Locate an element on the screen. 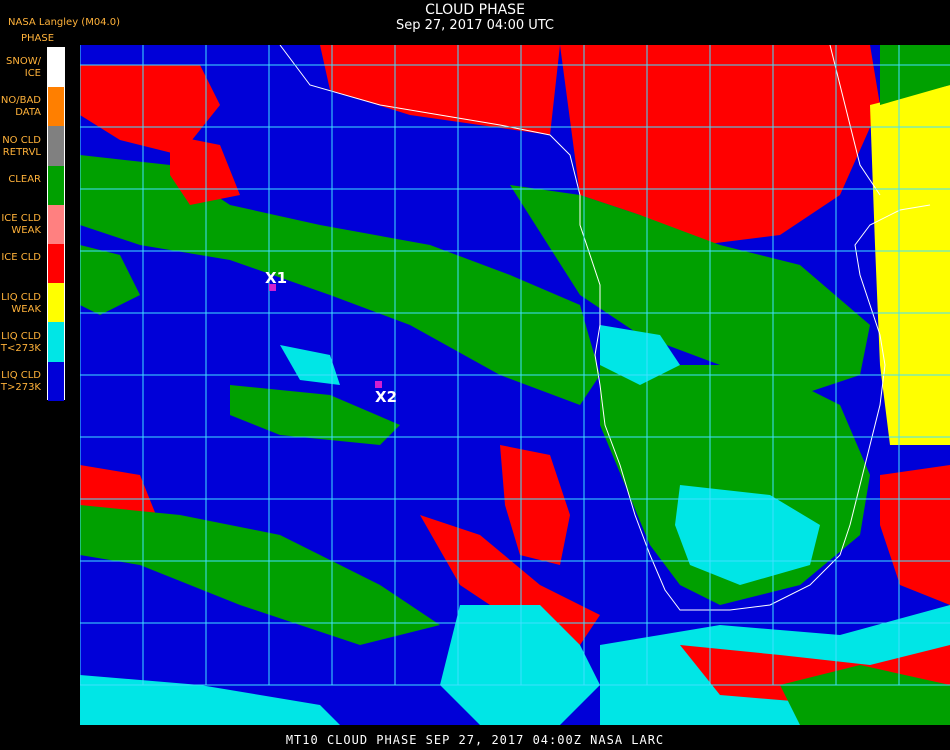 The width and height of the screenshot is (950, 750). marker-x2-label: X2 is located at coordinates (386, 397).